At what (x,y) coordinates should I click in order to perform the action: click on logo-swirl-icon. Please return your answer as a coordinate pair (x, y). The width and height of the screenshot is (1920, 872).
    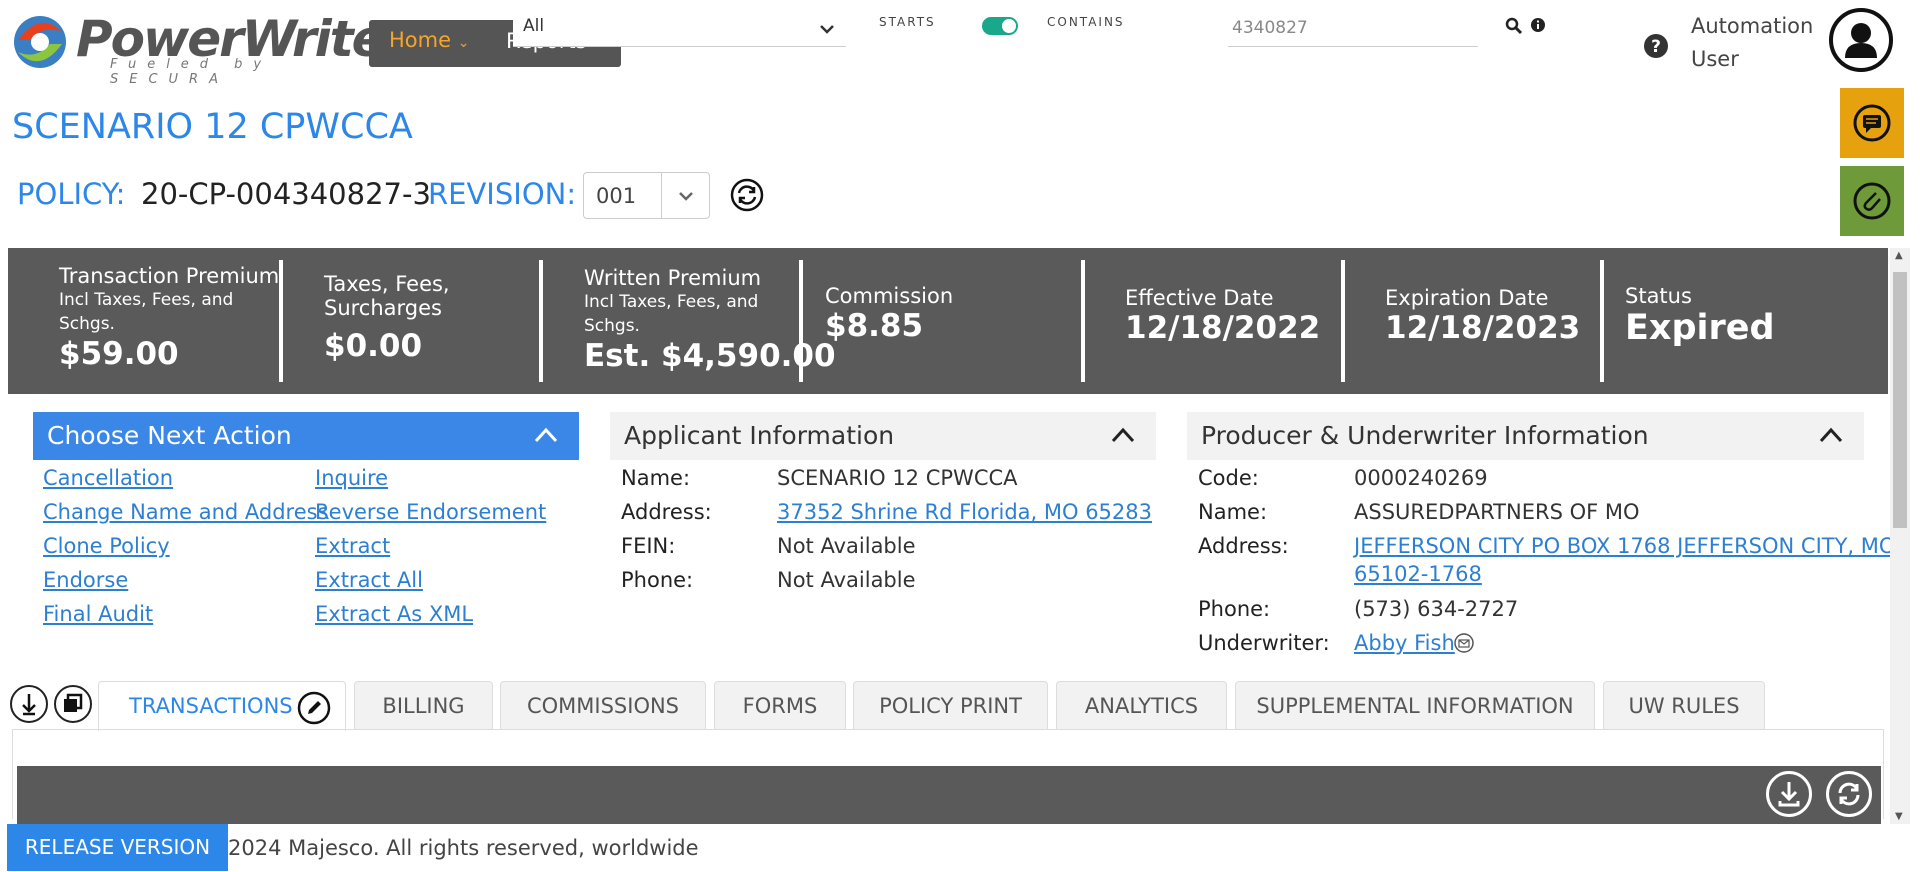
    Looking at the image, I should click on (40, 42).